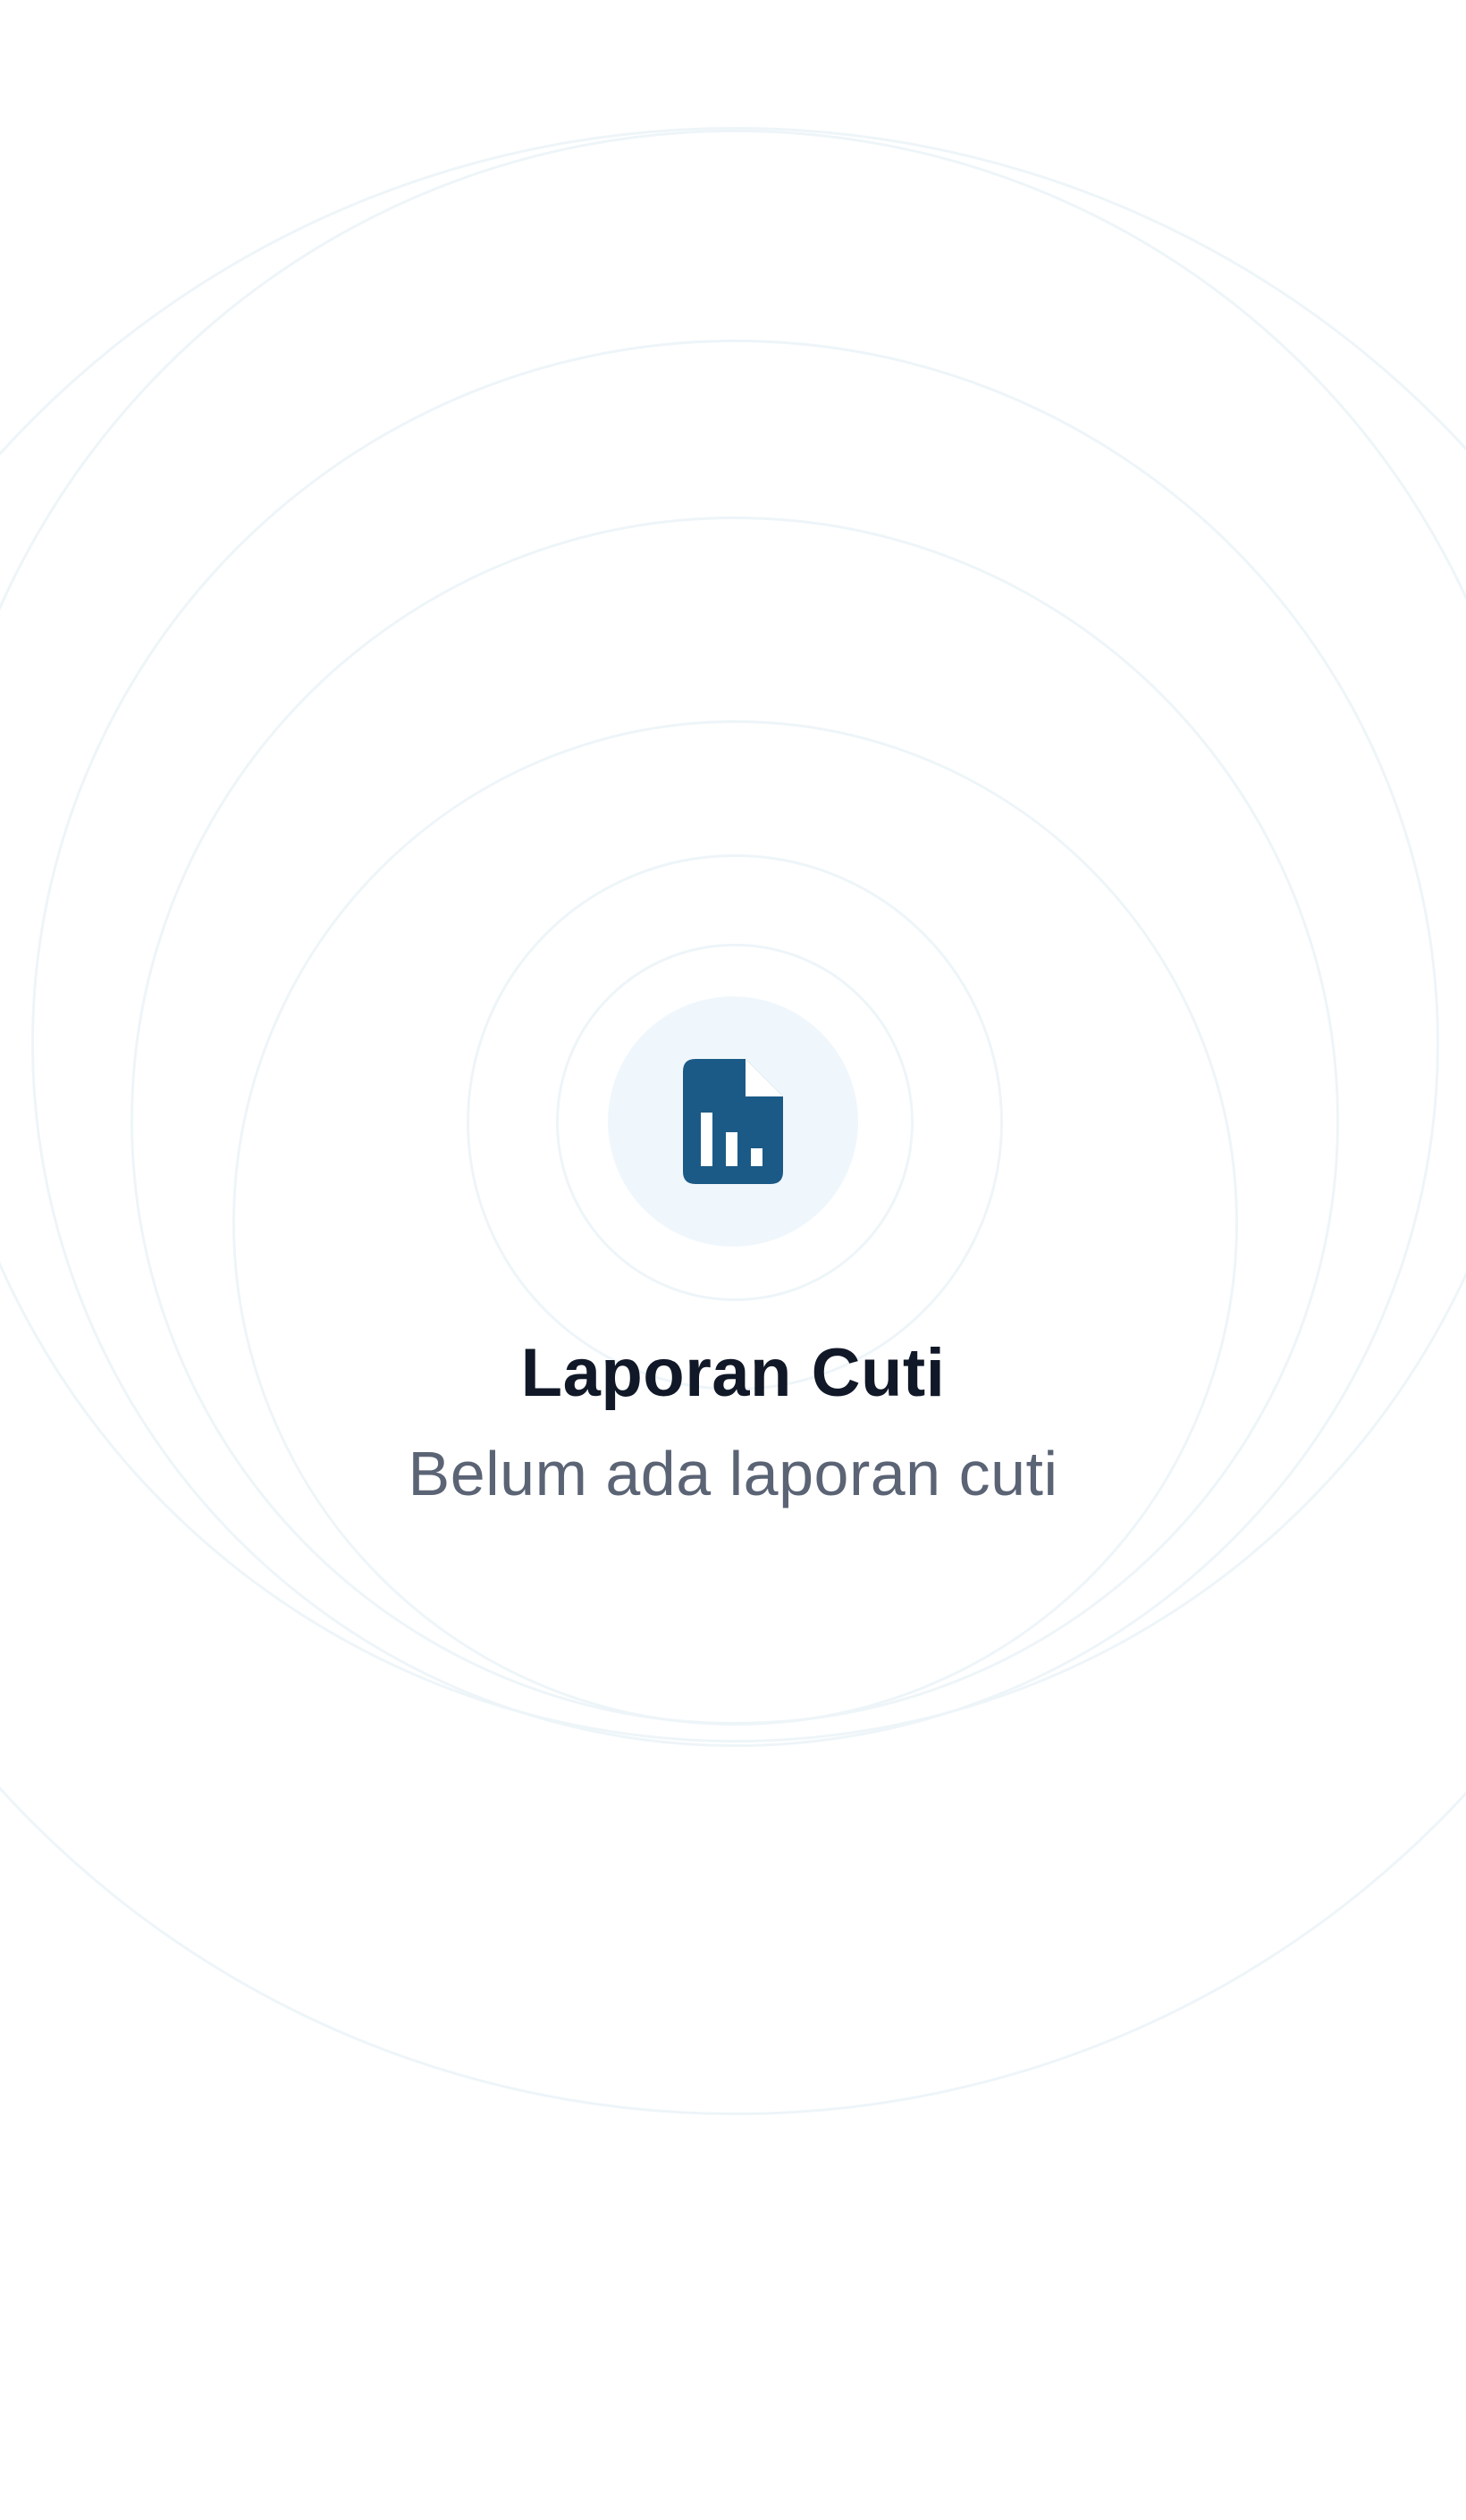 The width and height of the screenshot is (1466, 2520). What do you see at coordinates (733, 1373) in the screenshot?
I see `empty-state-title: Laporan Cuti` at bounding box center [733, 1373].